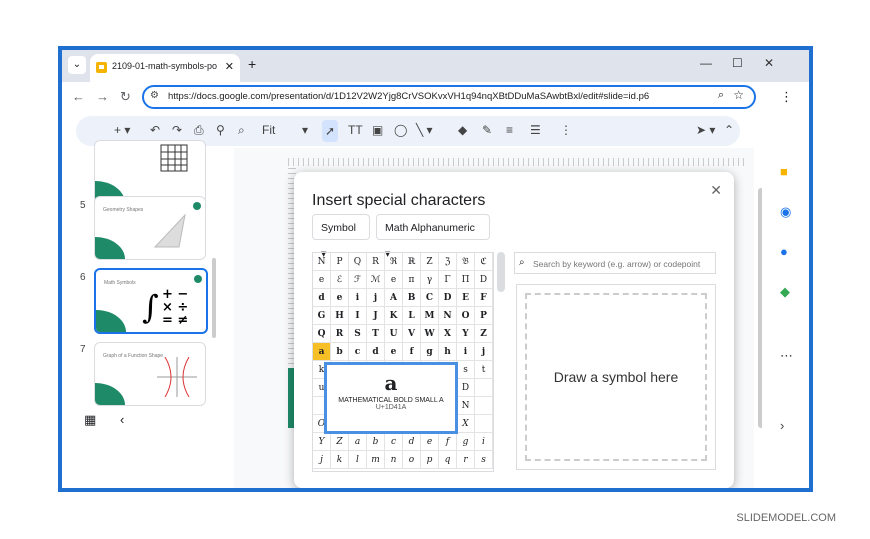 The image size is (870, 539). Describe the element at coordinates (90, 420) in the screenshot. I see `grid-view-icon: ▦` at that location.